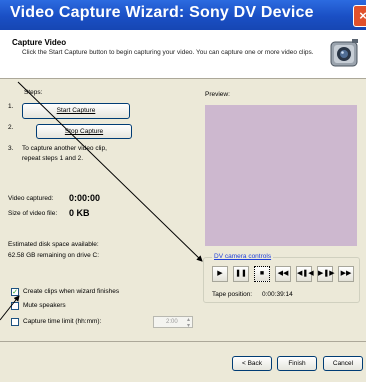  I want to click on annotation-arrow-checkbox, so click(10, 308).